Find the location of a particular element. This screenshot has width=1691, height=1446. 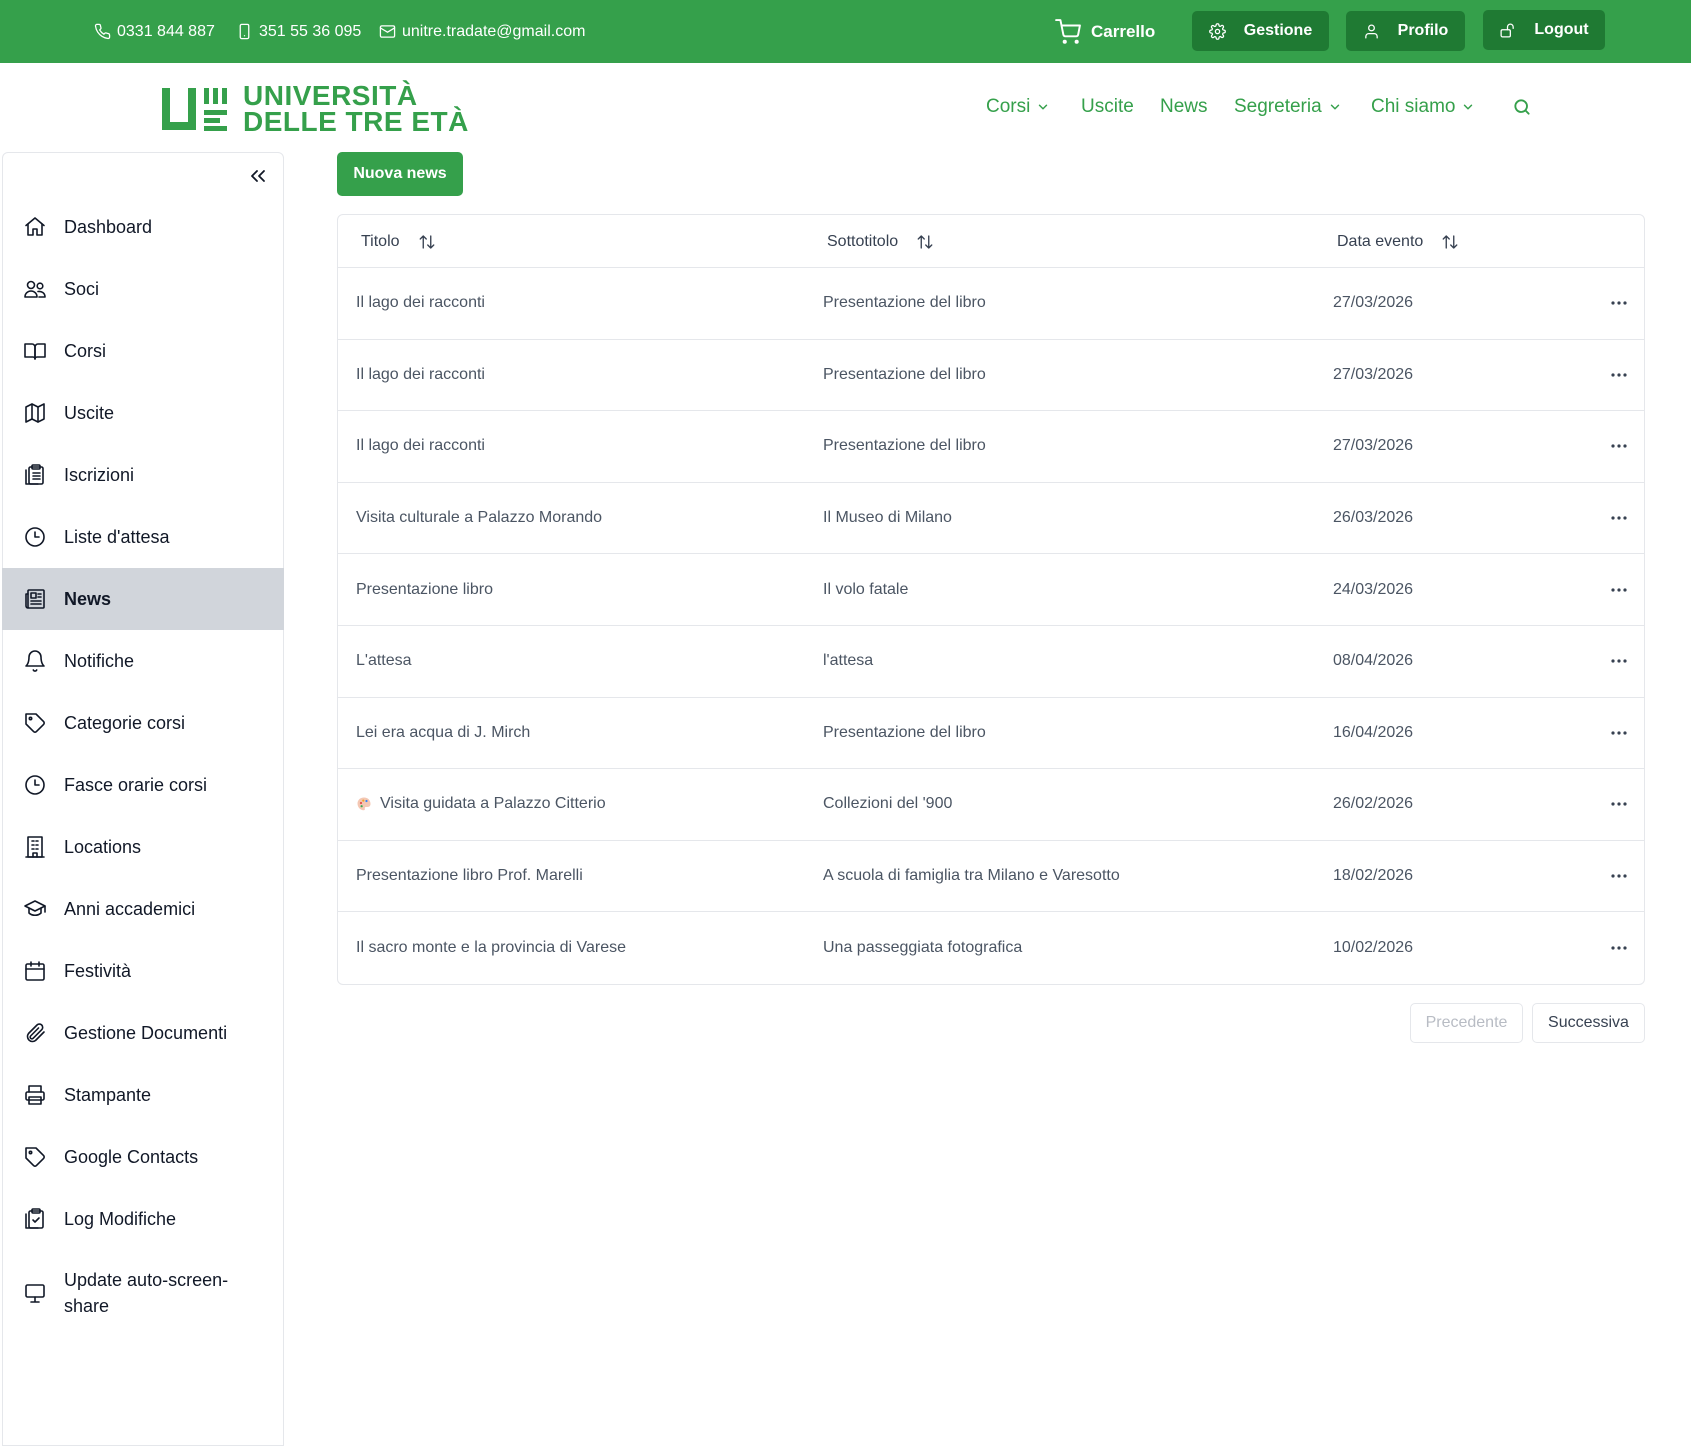

nav-news: News is located at coordinates (1184, 107).